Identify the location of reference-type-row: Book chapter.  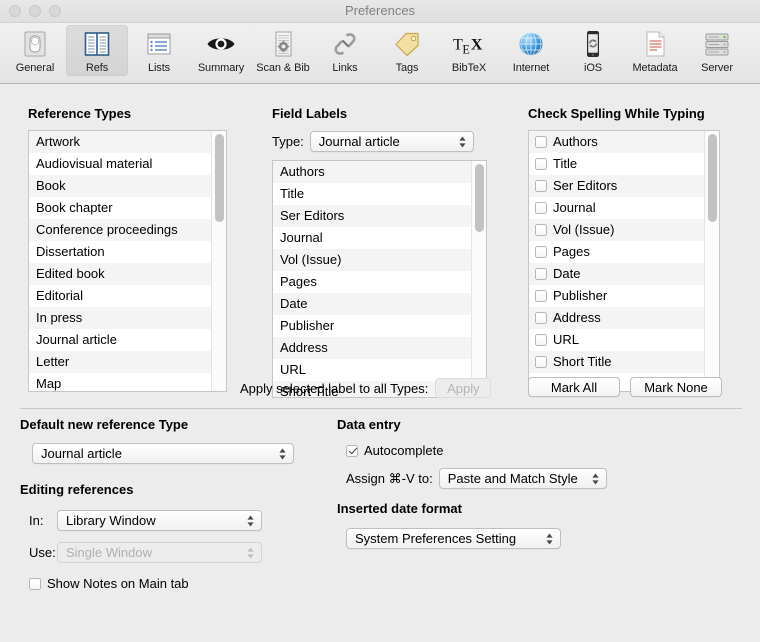
(120, 208).